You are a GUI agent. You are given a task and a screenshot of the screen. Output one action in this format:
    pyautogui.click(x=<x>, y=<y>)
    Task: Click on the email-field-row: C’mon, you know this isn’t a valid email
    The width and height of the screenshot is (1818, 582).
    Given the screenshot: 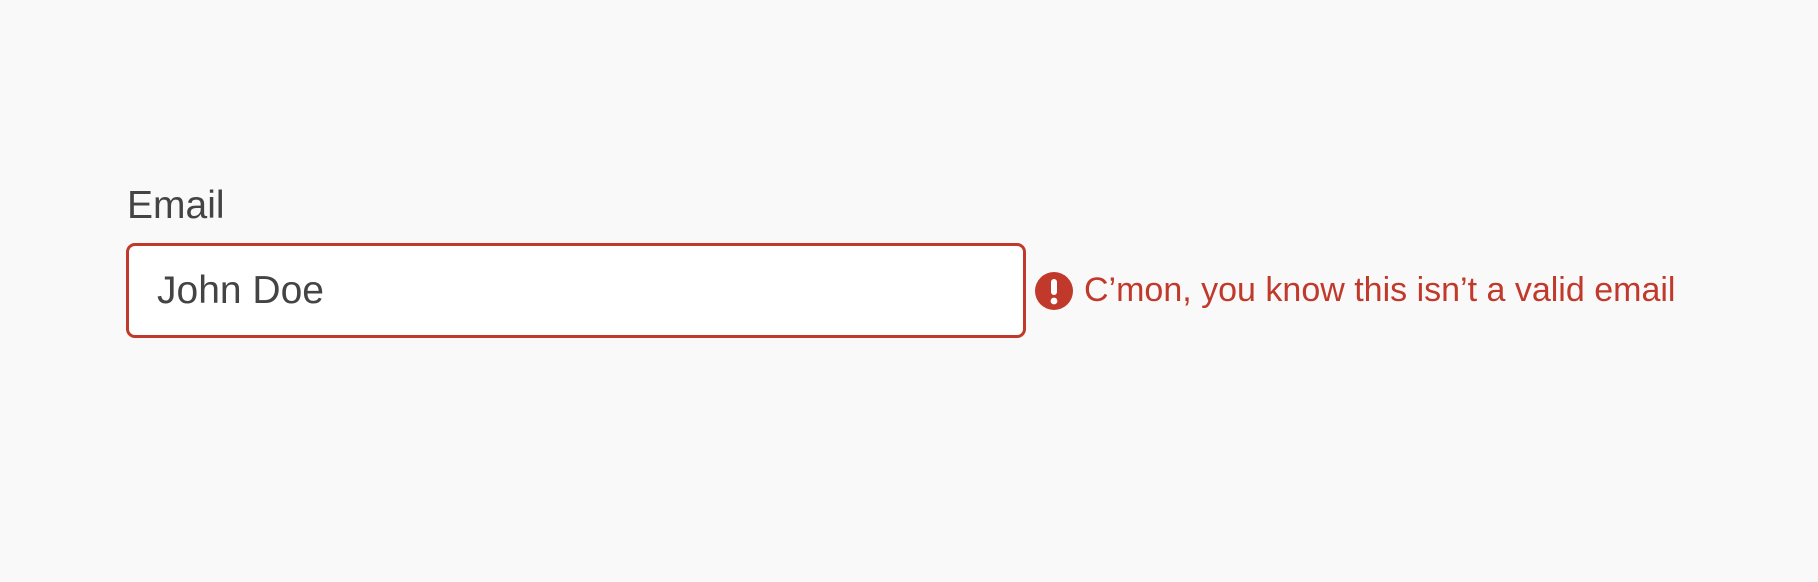 What is the action you would take?
    pyautogui.click(x=900, y=290)
    